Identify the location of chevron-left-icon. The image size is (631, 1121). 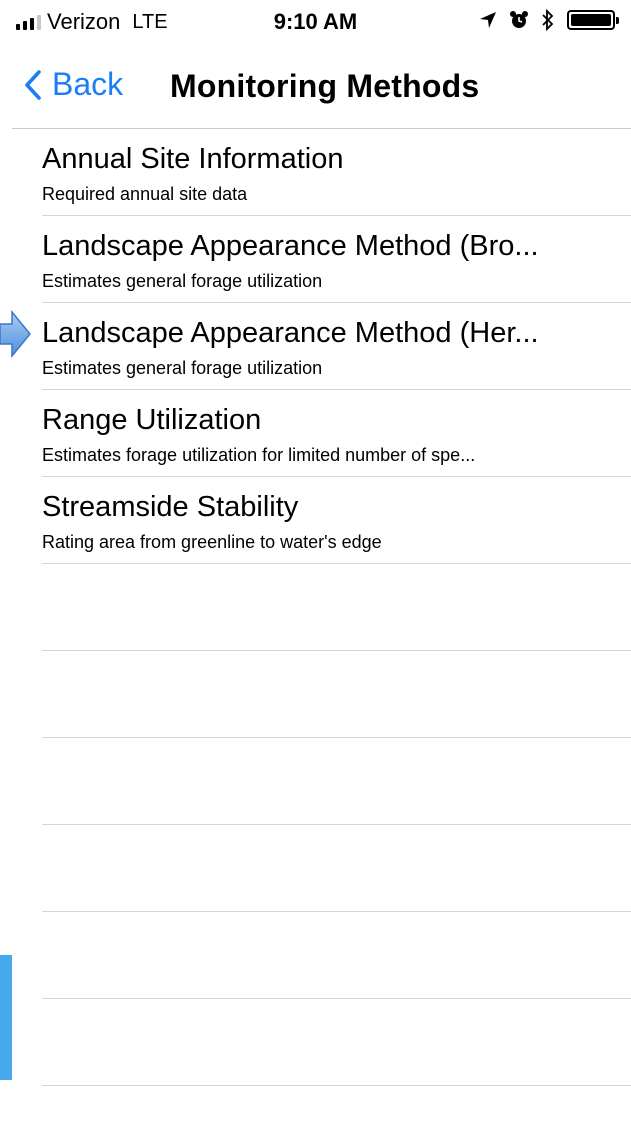
(33, 84).